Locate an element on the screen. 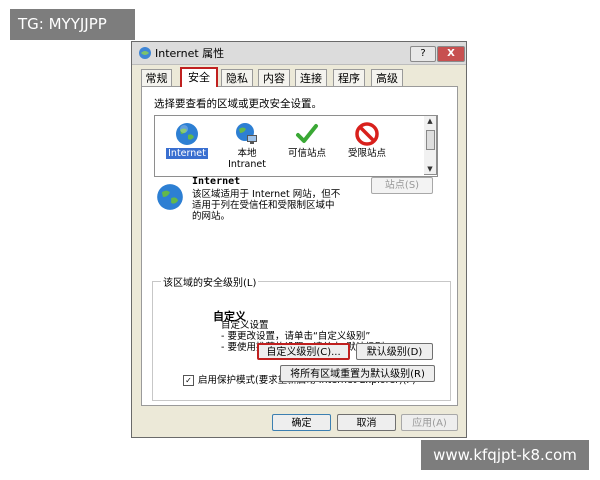 This screenshot has width=600, height=480. protected-mode-checkbox: ✓ is located at coordinates (188, 380).